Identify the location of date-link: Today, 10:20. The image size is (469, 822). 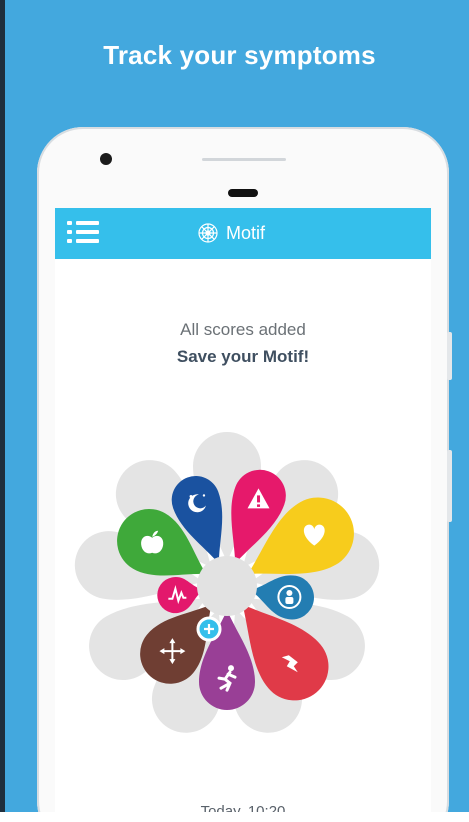
(243, 807).